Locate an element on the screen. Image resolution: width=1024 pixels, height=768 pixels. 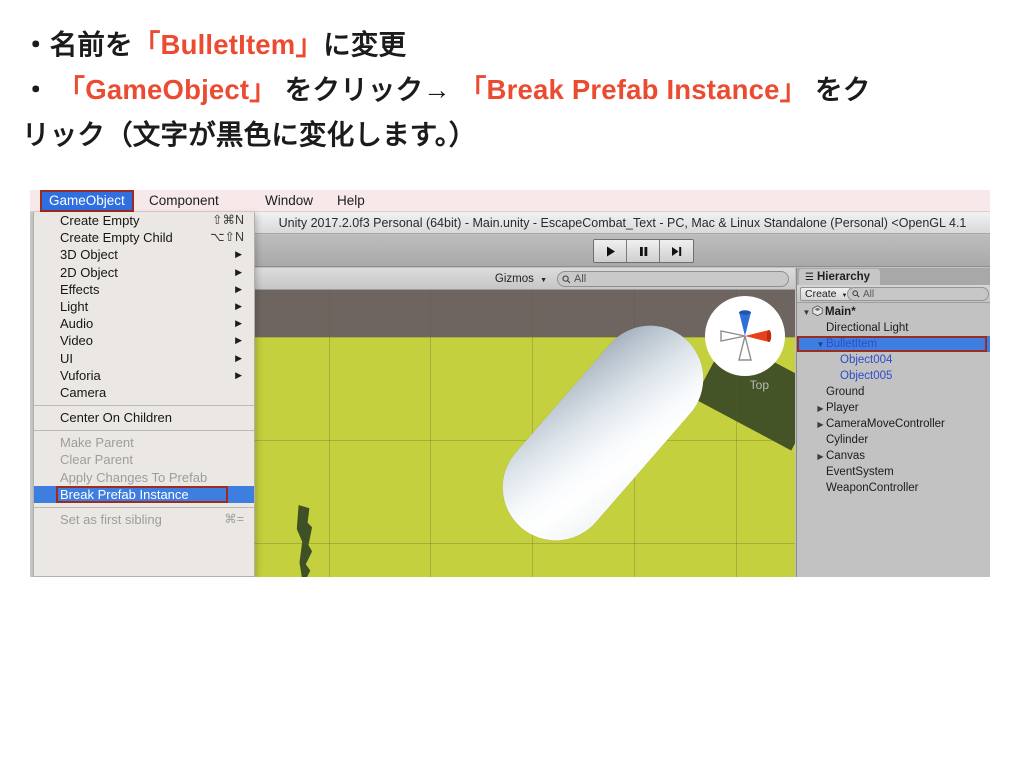
menu-item-create-empty-child: Create Empty Child ⌥⇧N is located at coordinates (144, 237).